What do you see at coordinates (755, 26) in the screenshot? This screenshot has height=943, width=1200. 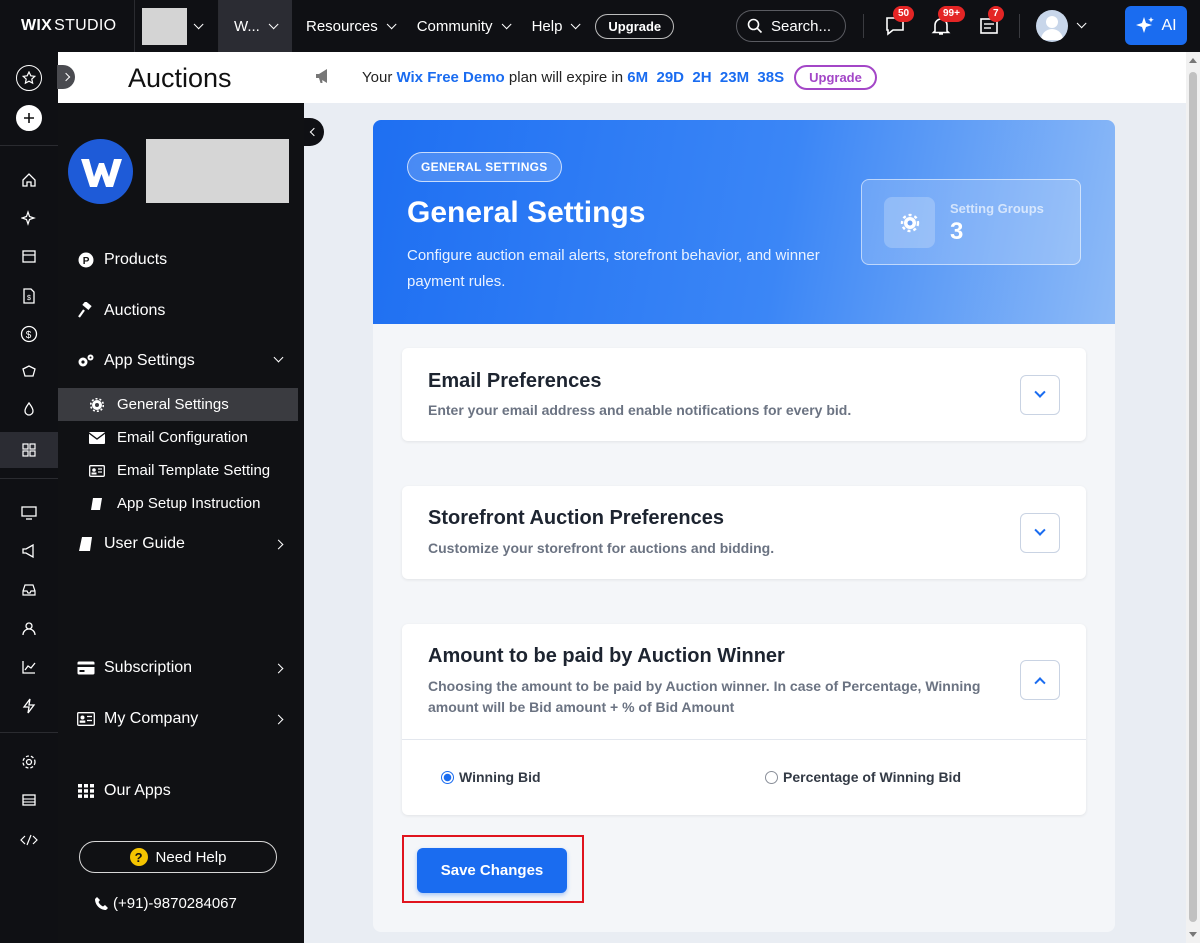 I see `search-icon` at bounding box center [755, 26].